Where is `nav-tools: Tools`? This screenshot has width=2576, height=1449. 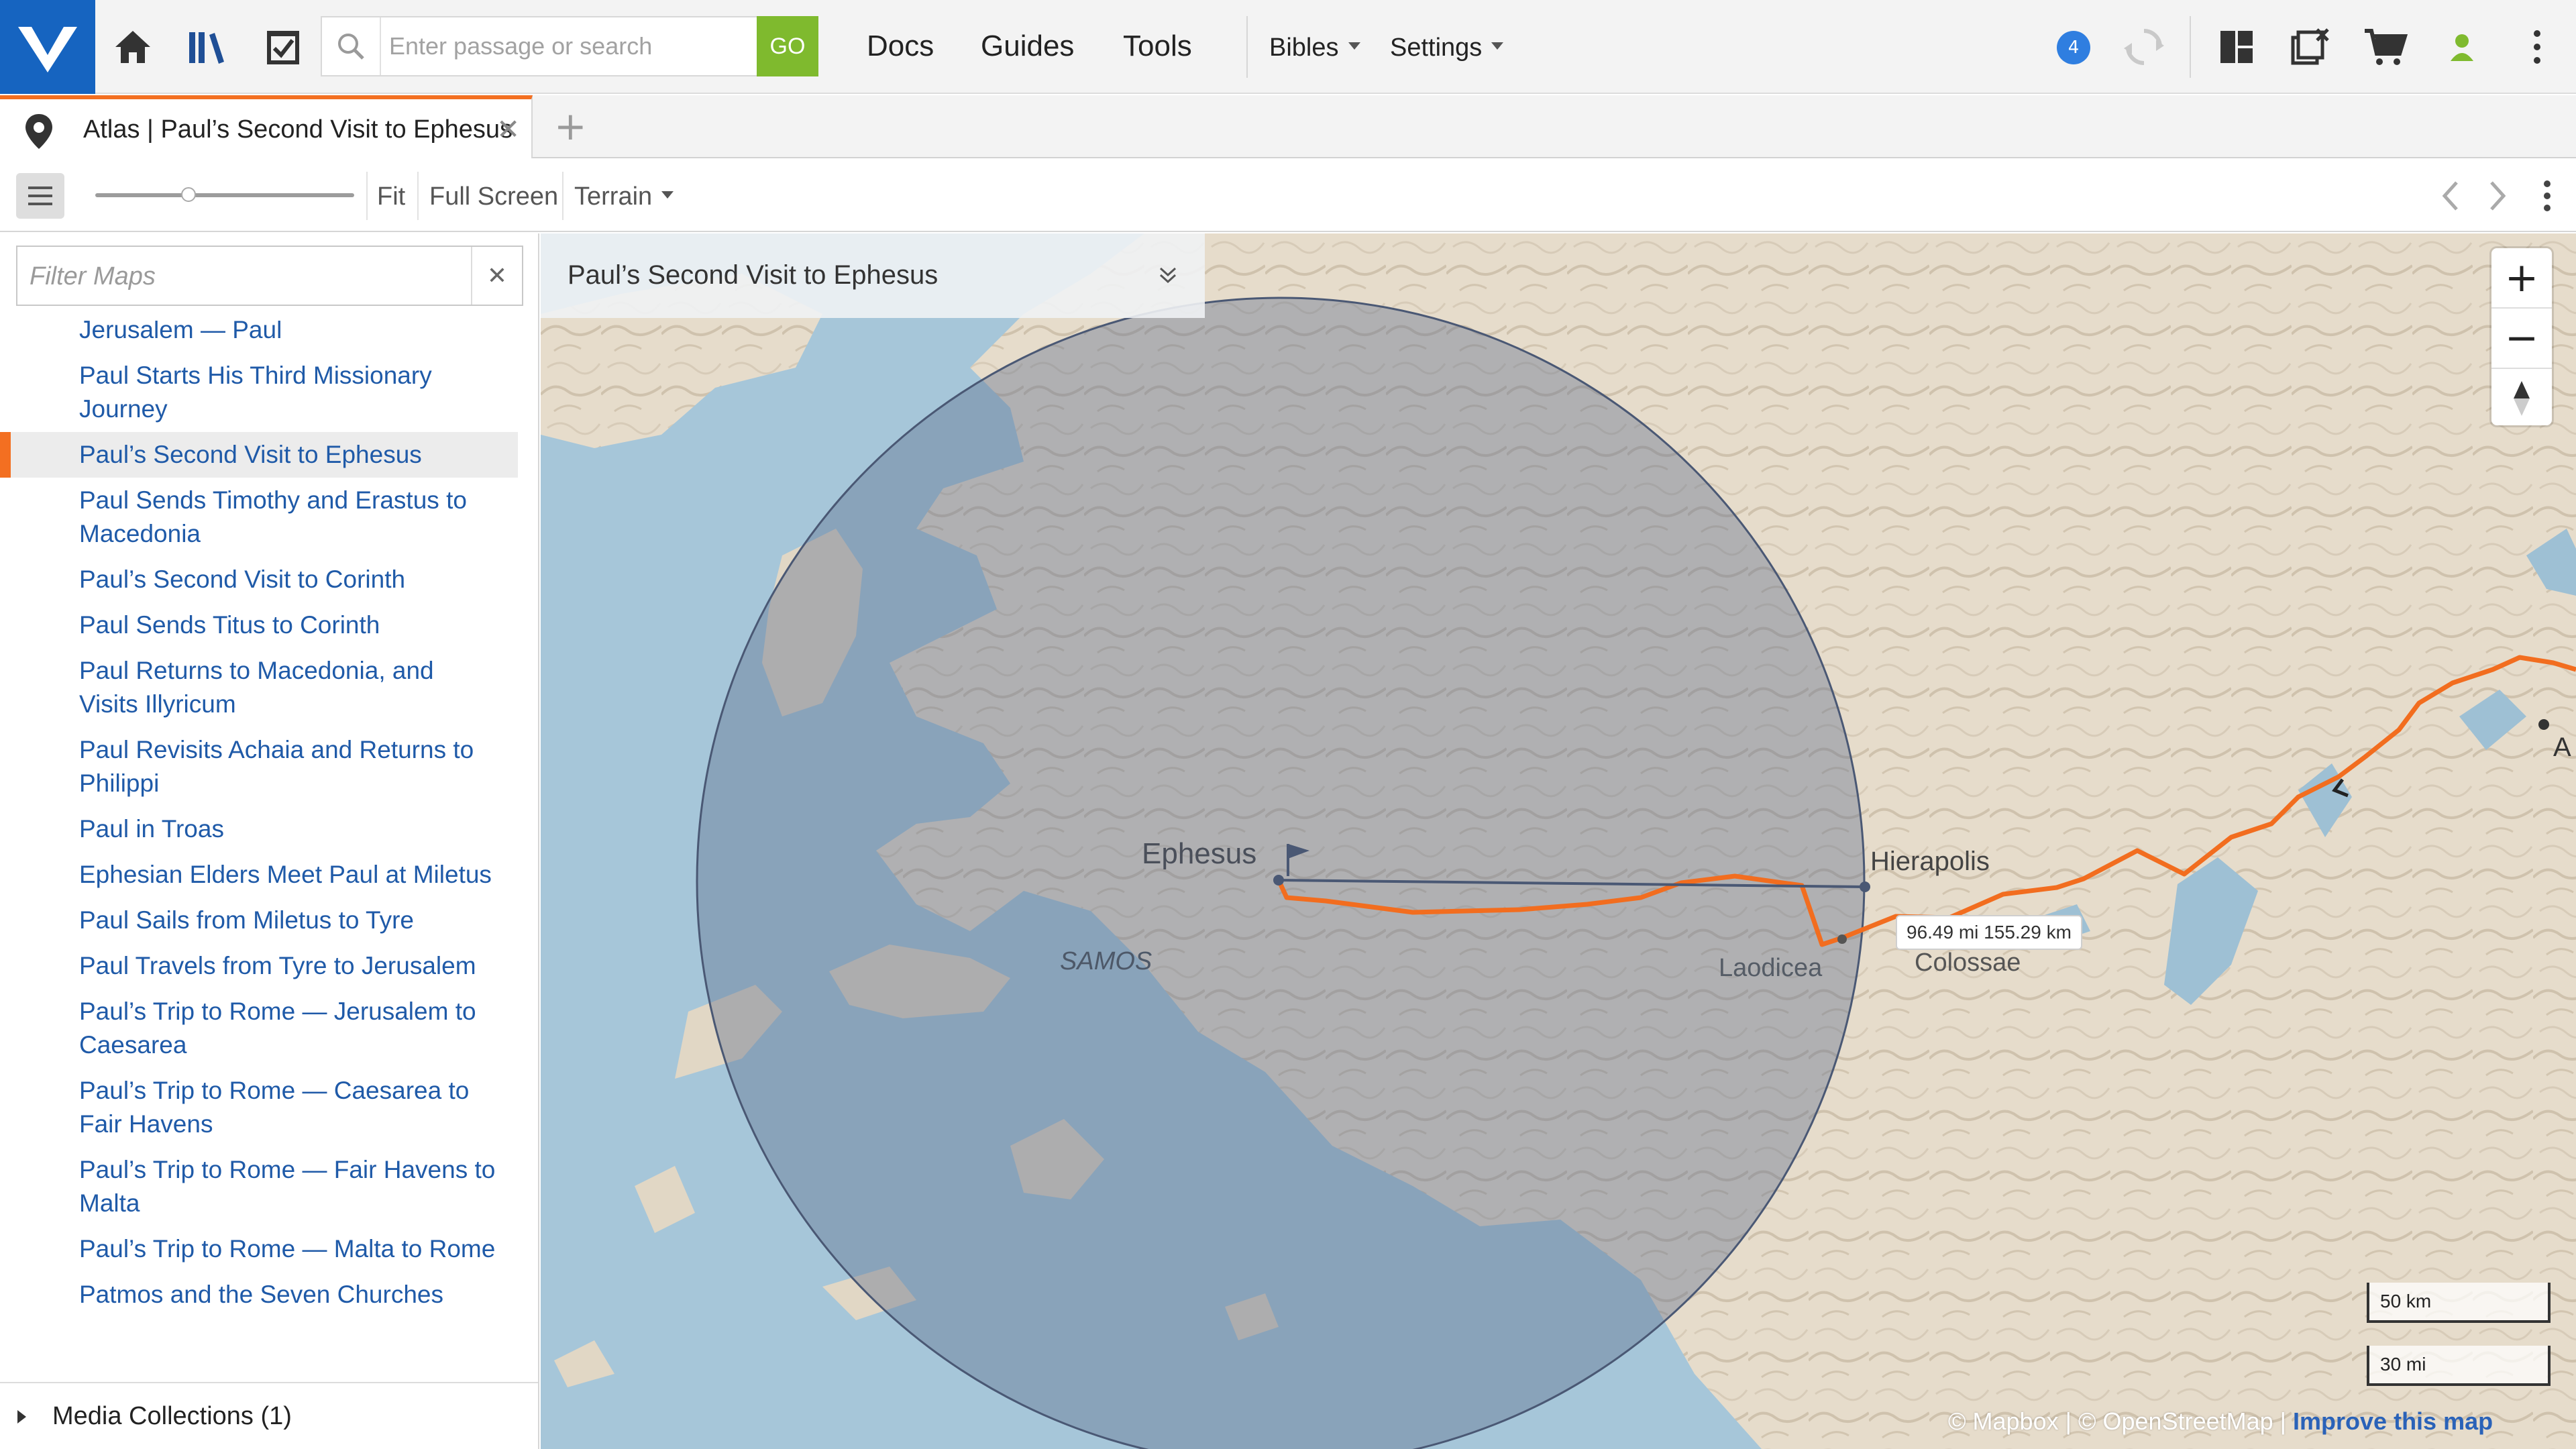
nav-tools: Tools is located at coordinates (1157, 46).